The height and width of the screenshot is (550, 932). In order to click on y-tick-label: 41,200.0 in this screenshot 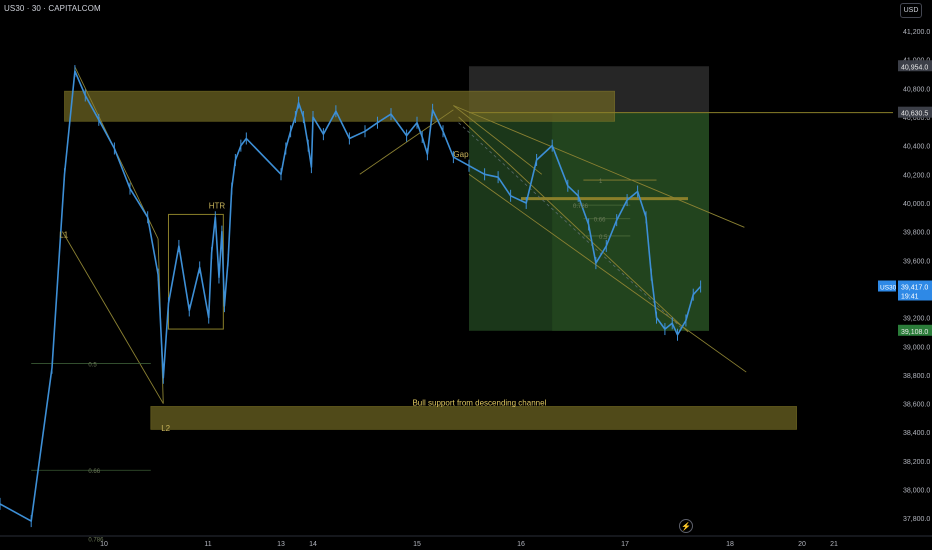, I will do `click(916, 32)`.